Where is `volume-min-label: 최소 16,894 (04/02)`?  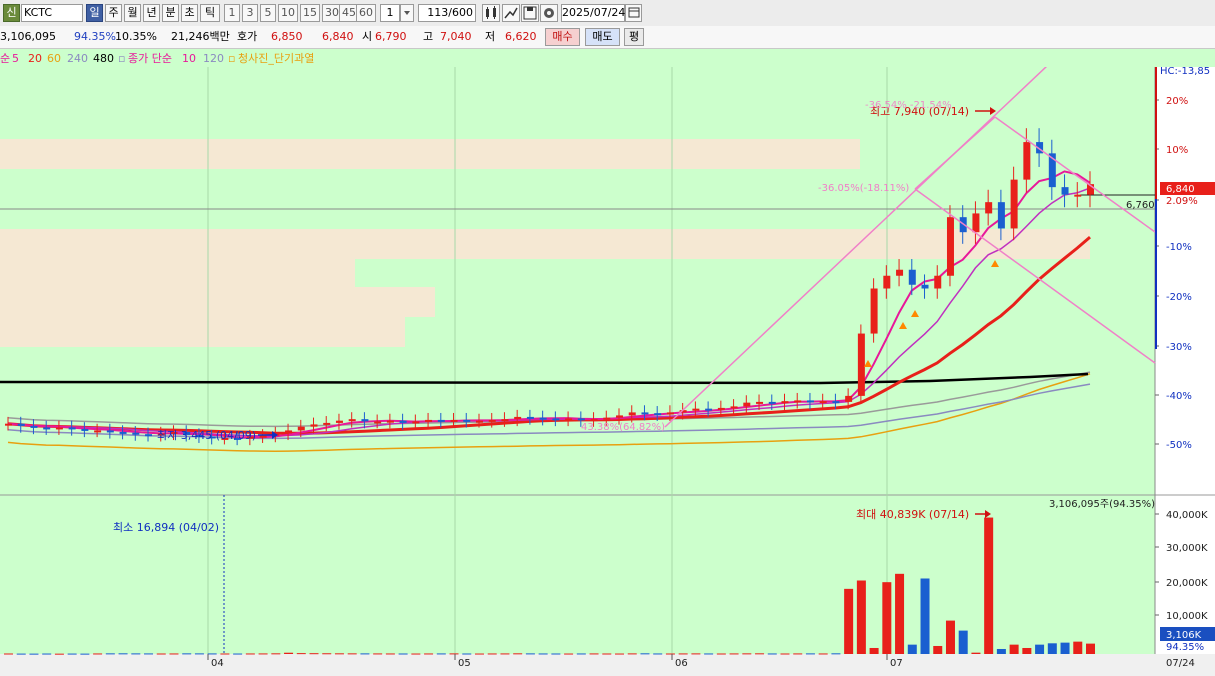 volume-min-label: 최소 16,894 (04/02) is located at coordinates (166, 527).